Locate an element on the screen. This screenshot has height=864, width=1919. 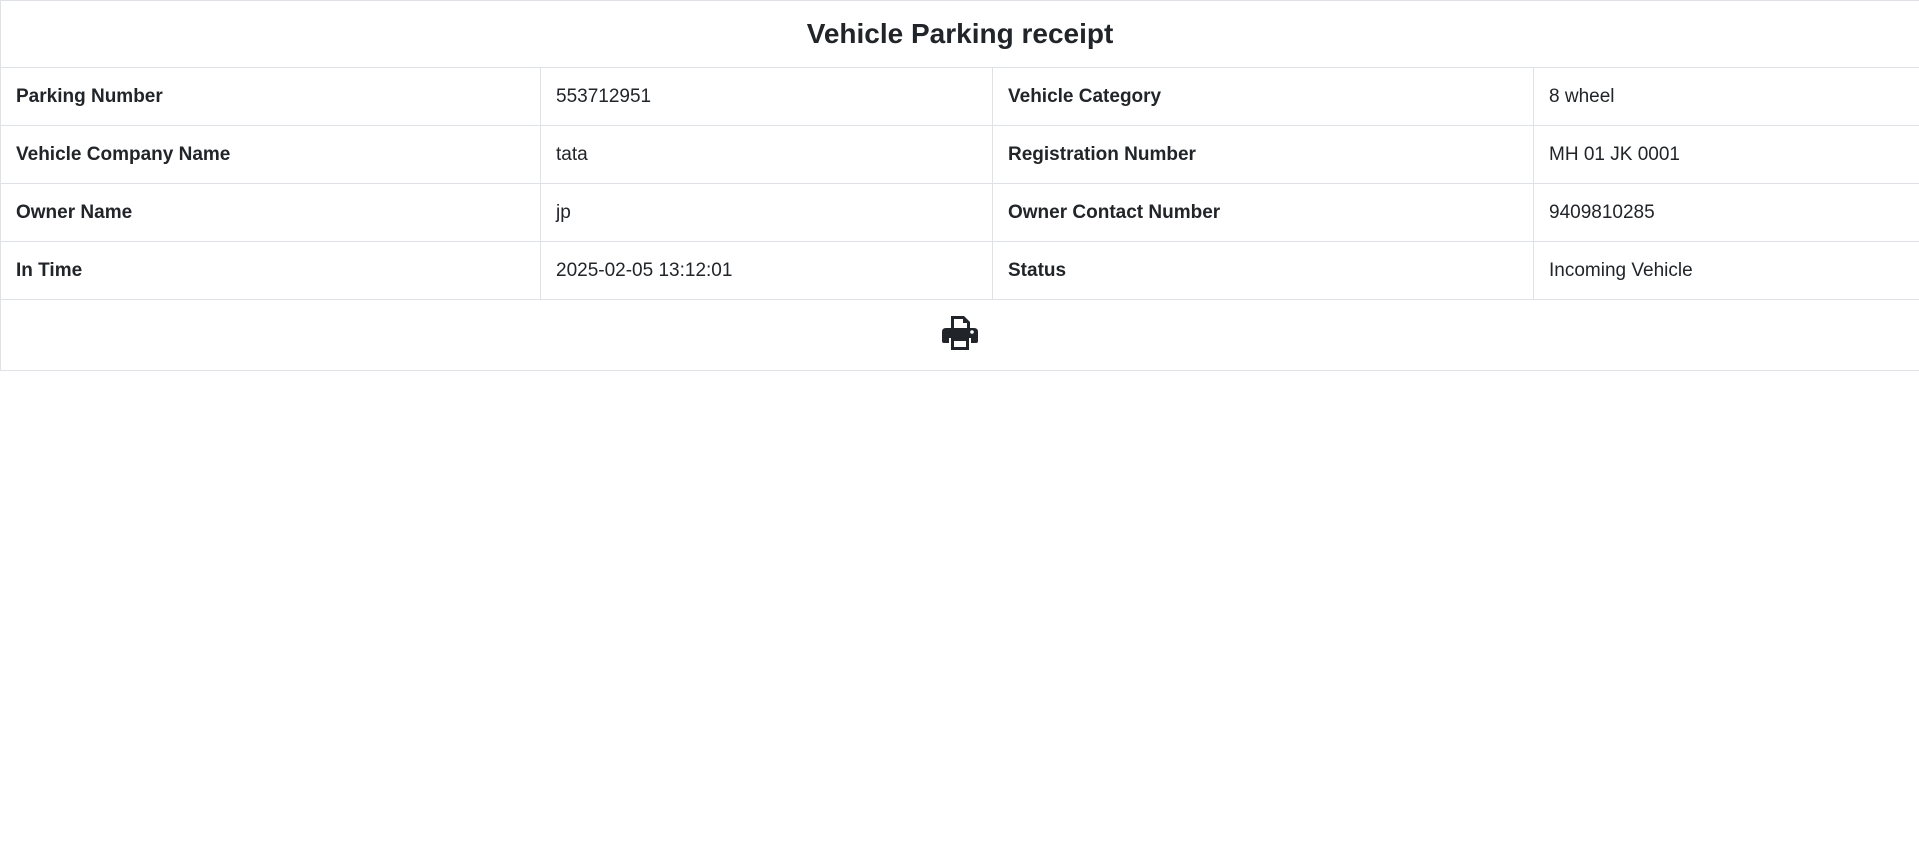
print-row is located at coordinates (959, 335).